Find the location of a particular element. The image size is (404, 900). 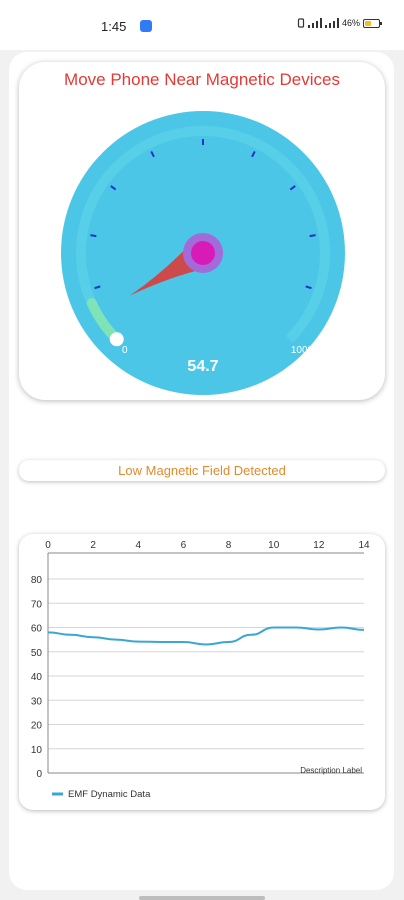

chart-x-tick-label: 6 is located at coordinates (184, 545).